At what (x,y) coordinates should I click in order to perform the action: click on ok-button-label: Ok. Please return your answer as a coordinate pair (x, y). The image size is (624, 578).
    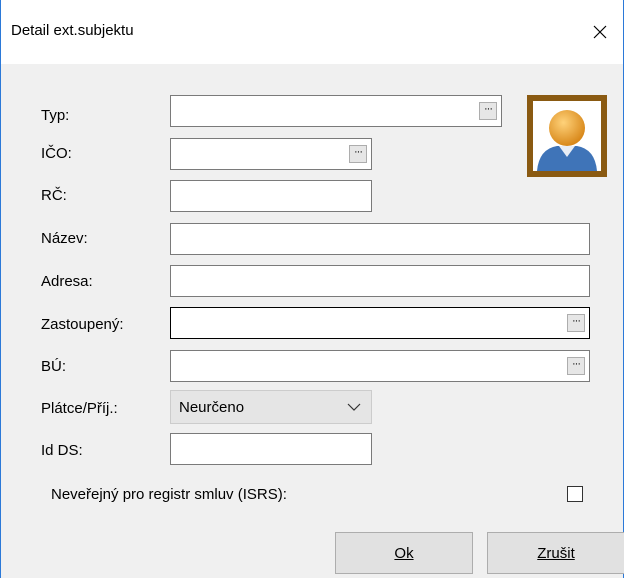
    Looking at the image, I should click on (404, 553).